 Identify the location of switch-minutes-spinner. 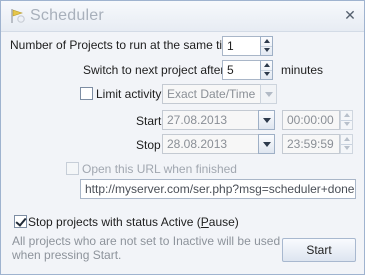
(266, 70).